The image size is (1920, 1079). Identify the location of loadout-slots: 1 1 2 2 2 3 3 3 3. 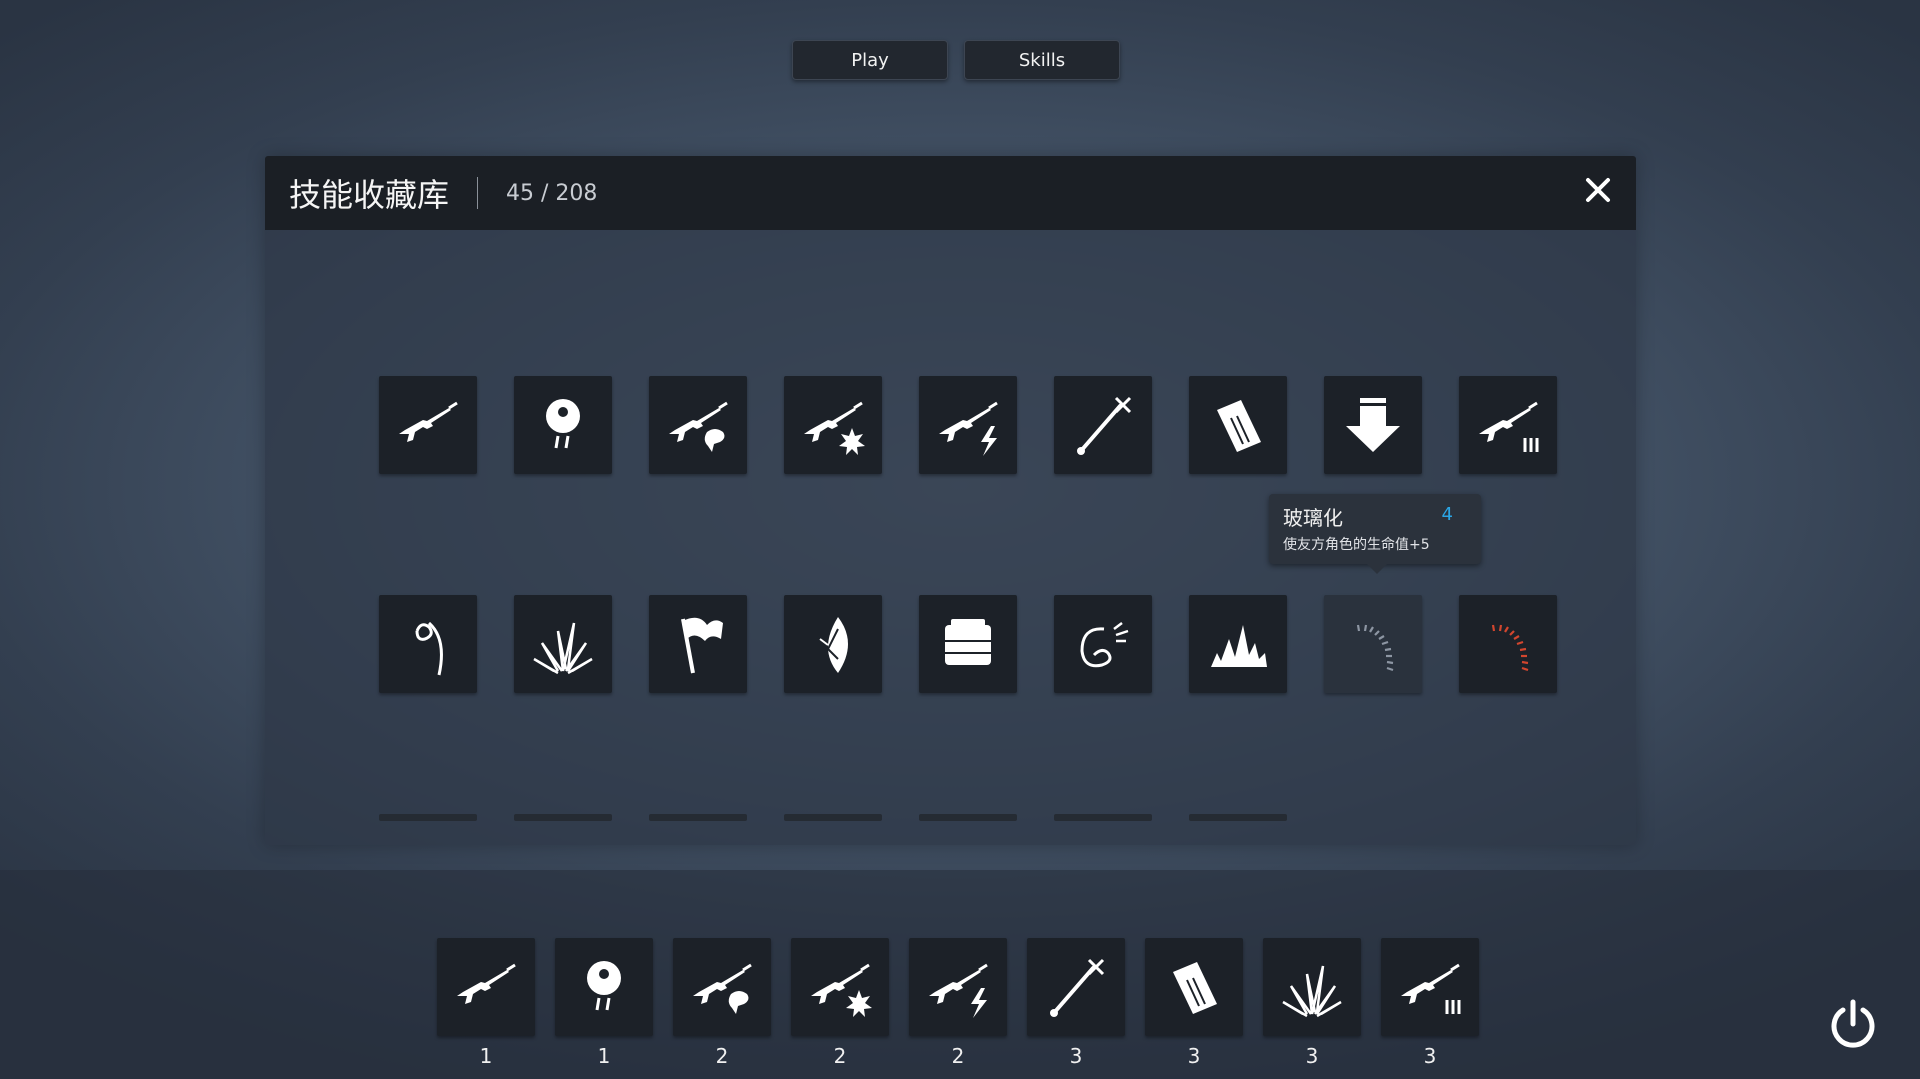
(958, 1003).